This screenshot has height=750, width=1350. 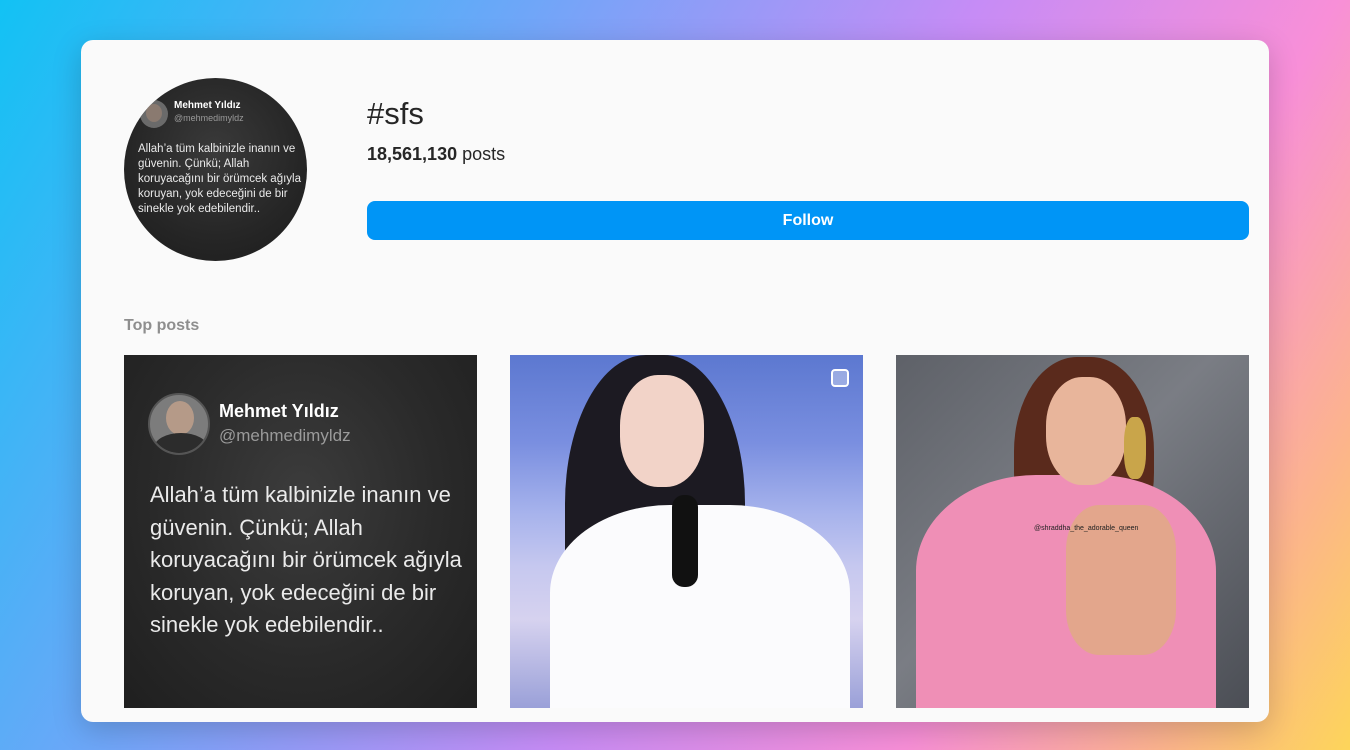 I want to click on post-author-name: Mehmet Yıldız, so click(x=279, y=411).